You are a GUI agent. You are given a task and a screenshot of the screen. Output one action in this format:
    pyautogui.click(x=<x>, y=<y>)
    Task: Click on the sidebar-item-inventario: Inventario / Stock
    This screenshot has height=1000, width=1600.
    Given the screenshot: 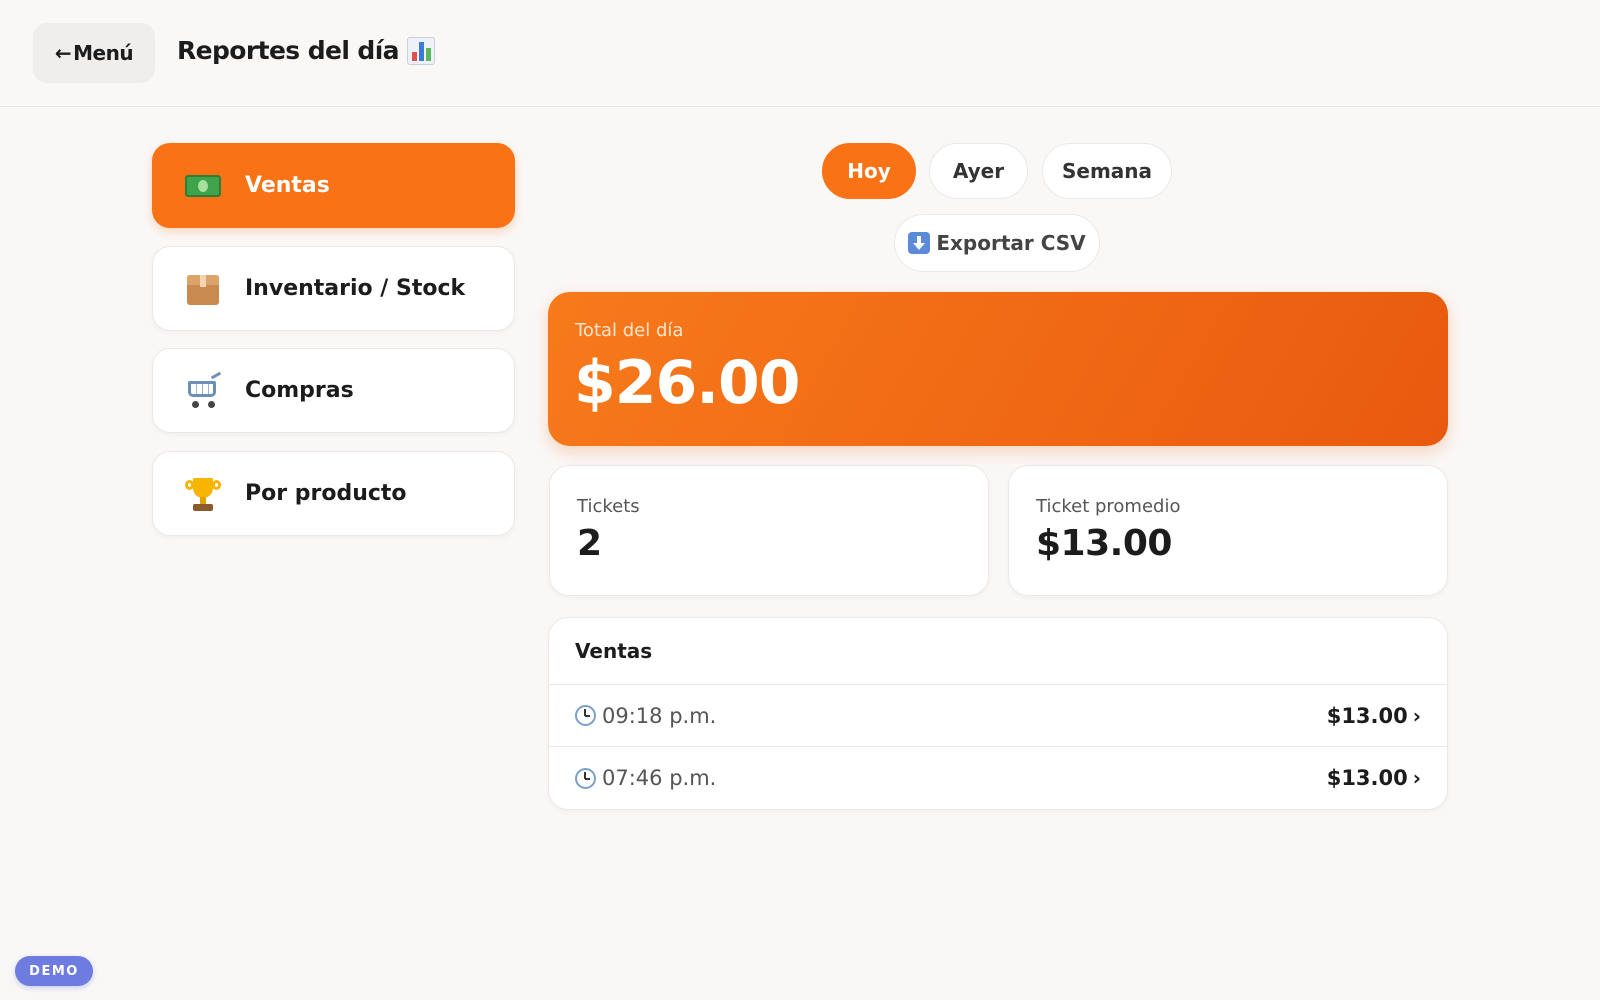 What is the action you would take?
    pyautogui.click(x=333, y=288)
    